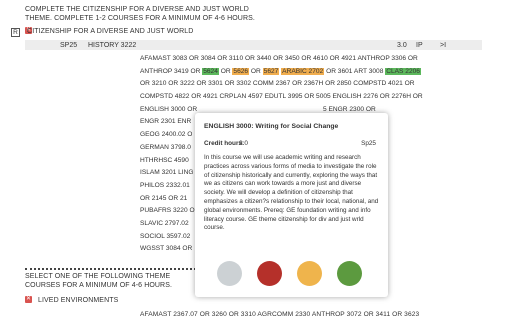  Describe the element at coordinates (112, 269) in the screenshot. I see `dotted-separator` at that location.